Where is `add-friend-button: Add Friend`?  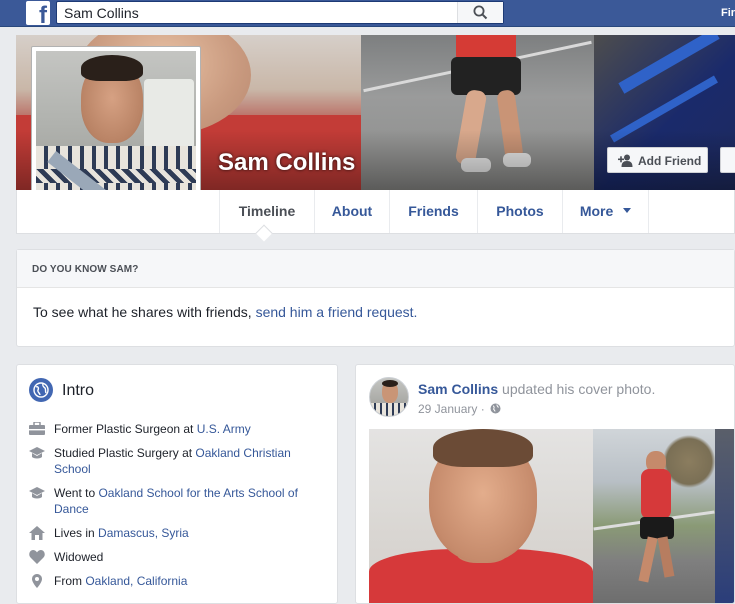
add-friend-button: Add Friend is located at coordinates (657, 160).